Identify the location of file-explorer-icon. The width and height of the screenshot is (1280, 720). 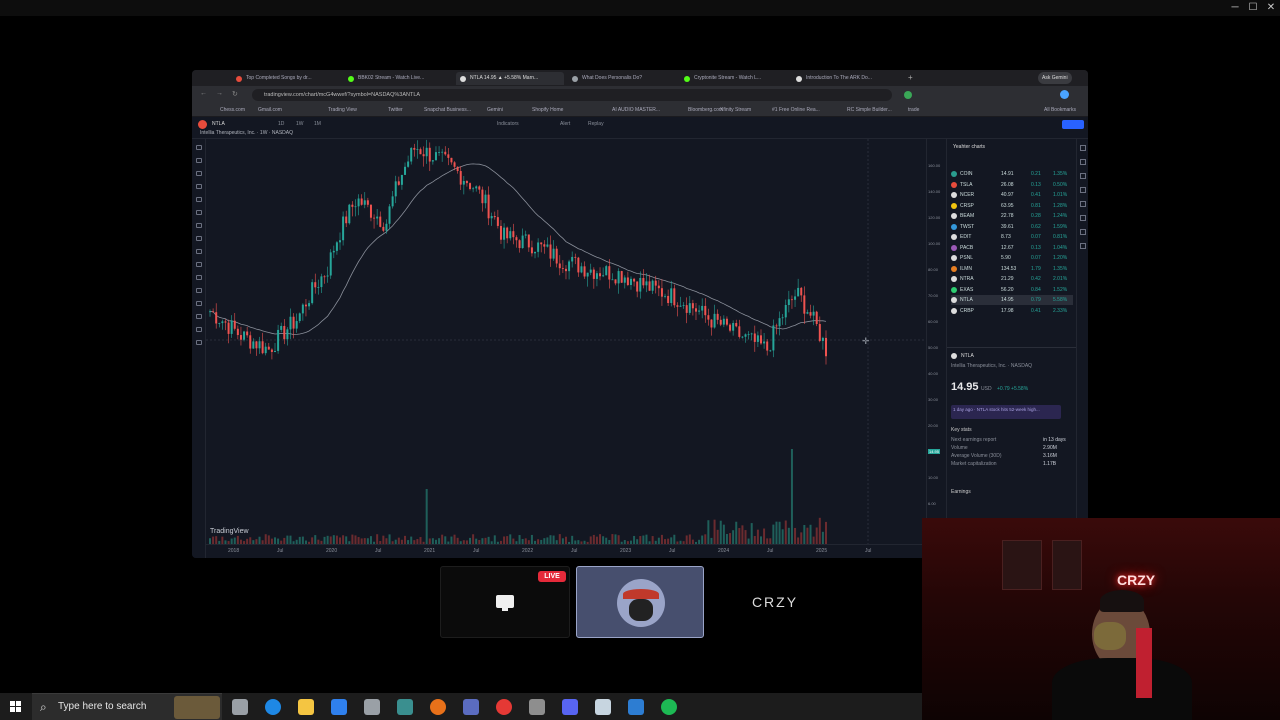
(306, 707).